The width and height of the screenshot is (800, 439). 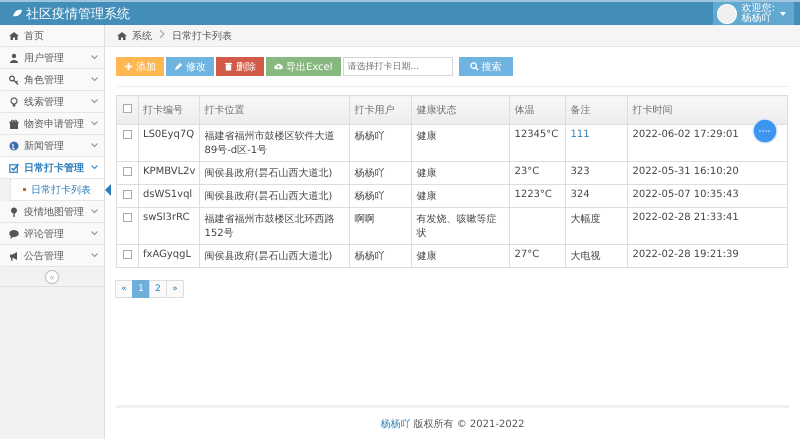 What do you see at coordinates (275, 226) in the screenshot?
I see `table-cell: 福建省福州市鼓楼区北环西路152号` at bounding box center [275, 226].